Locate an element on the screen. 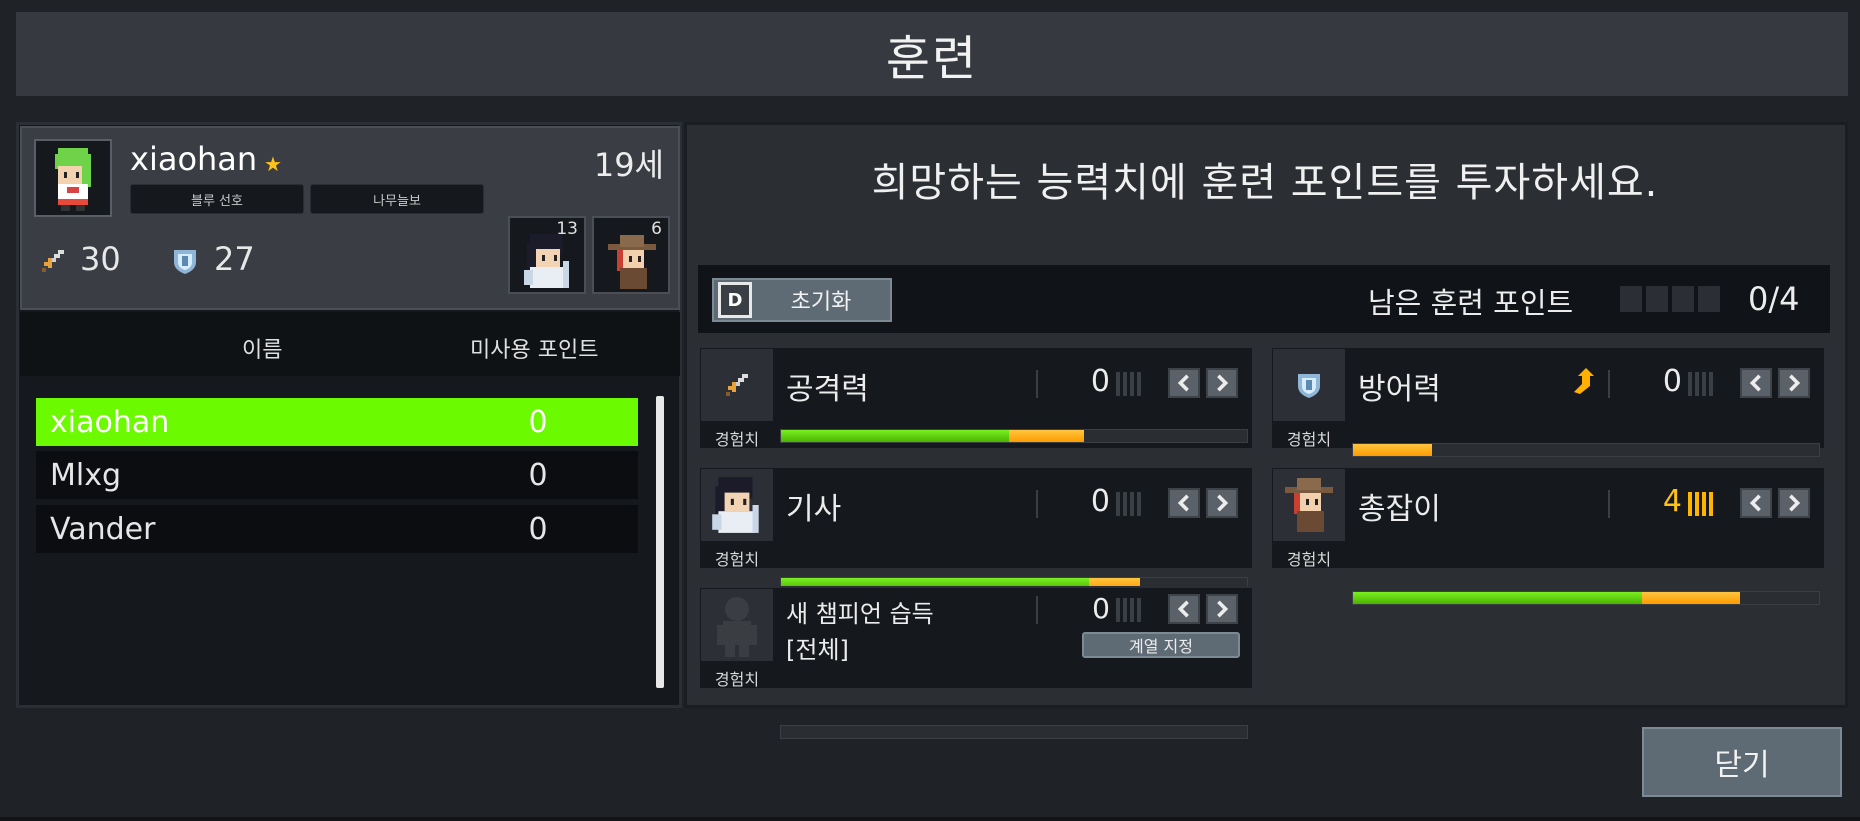 Image resolution: width=1860 pixels, height=821 pixels. attack-sword-icon is located at coordinates (737, 385).